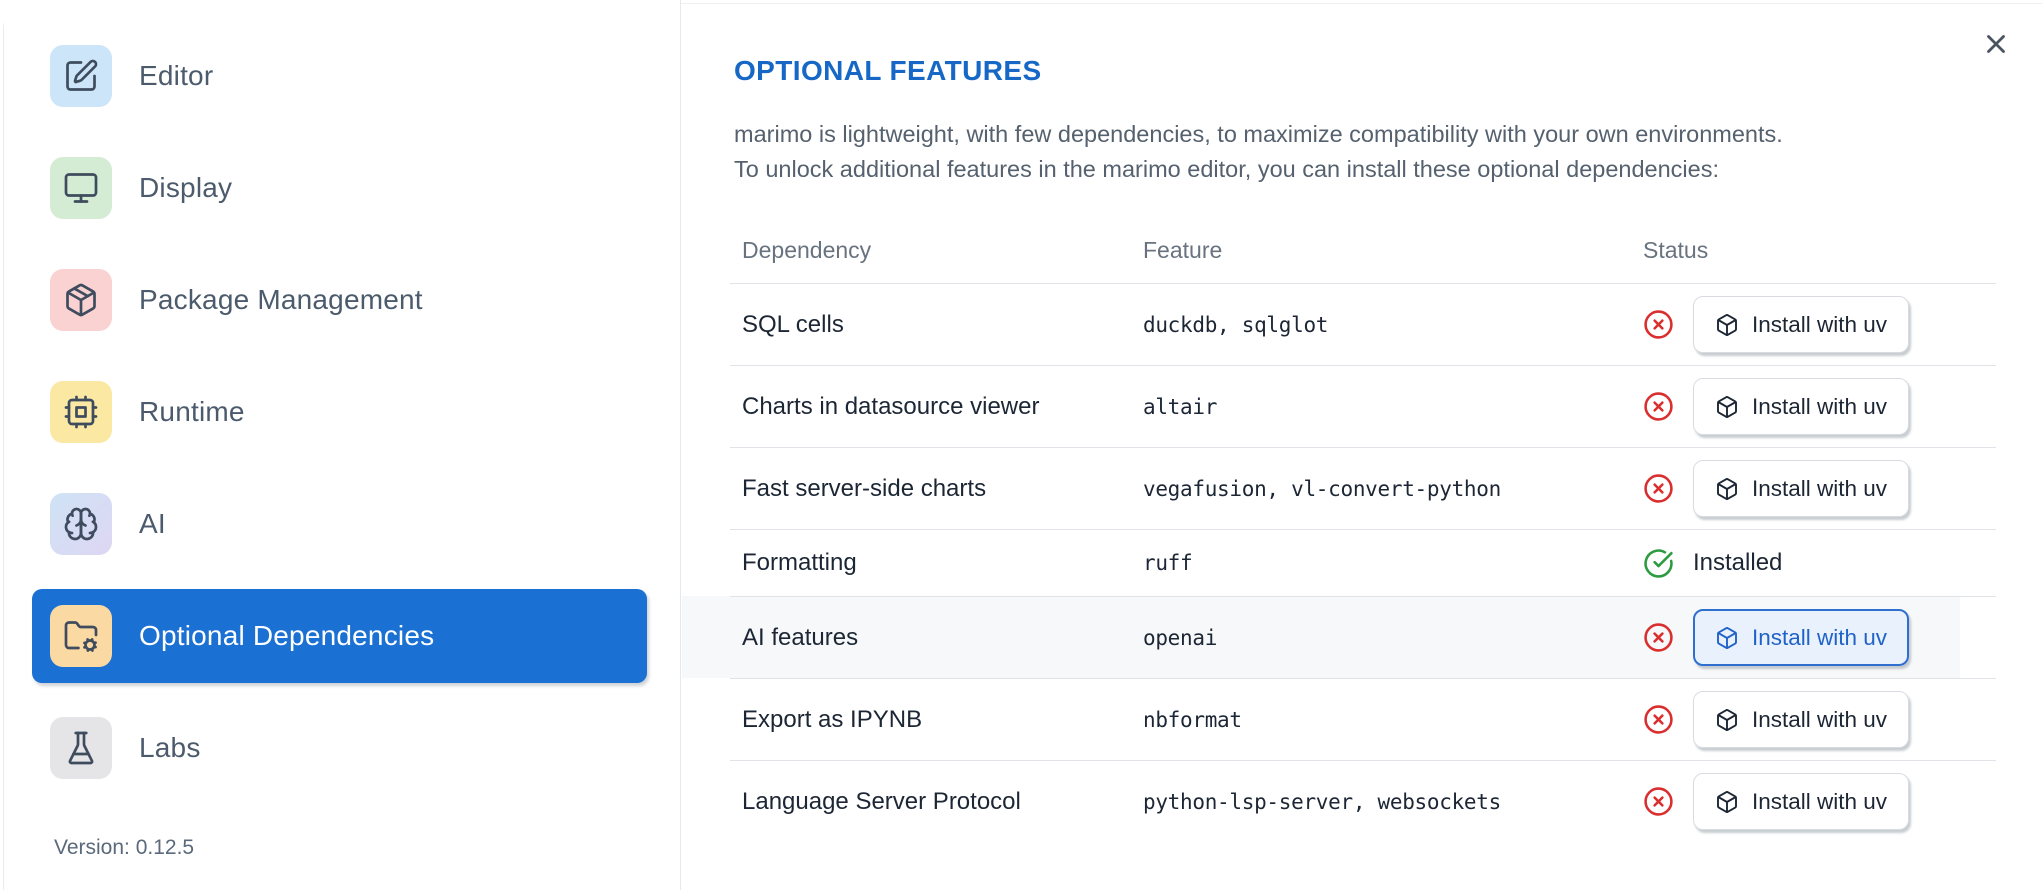  Describe the element at coordinates (1192, 719) in the screenshot. I see `feature-cell: nbformat` at that location.